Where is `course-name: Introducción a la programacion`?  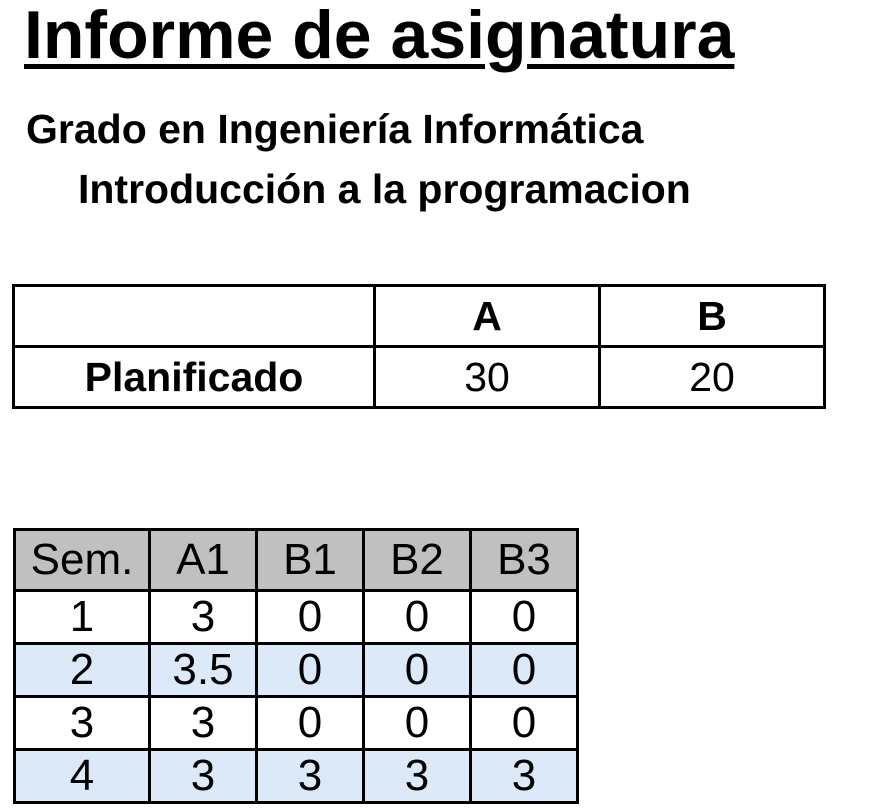 course-name: Introducción a la programacion is located at coordinates (384, 189).